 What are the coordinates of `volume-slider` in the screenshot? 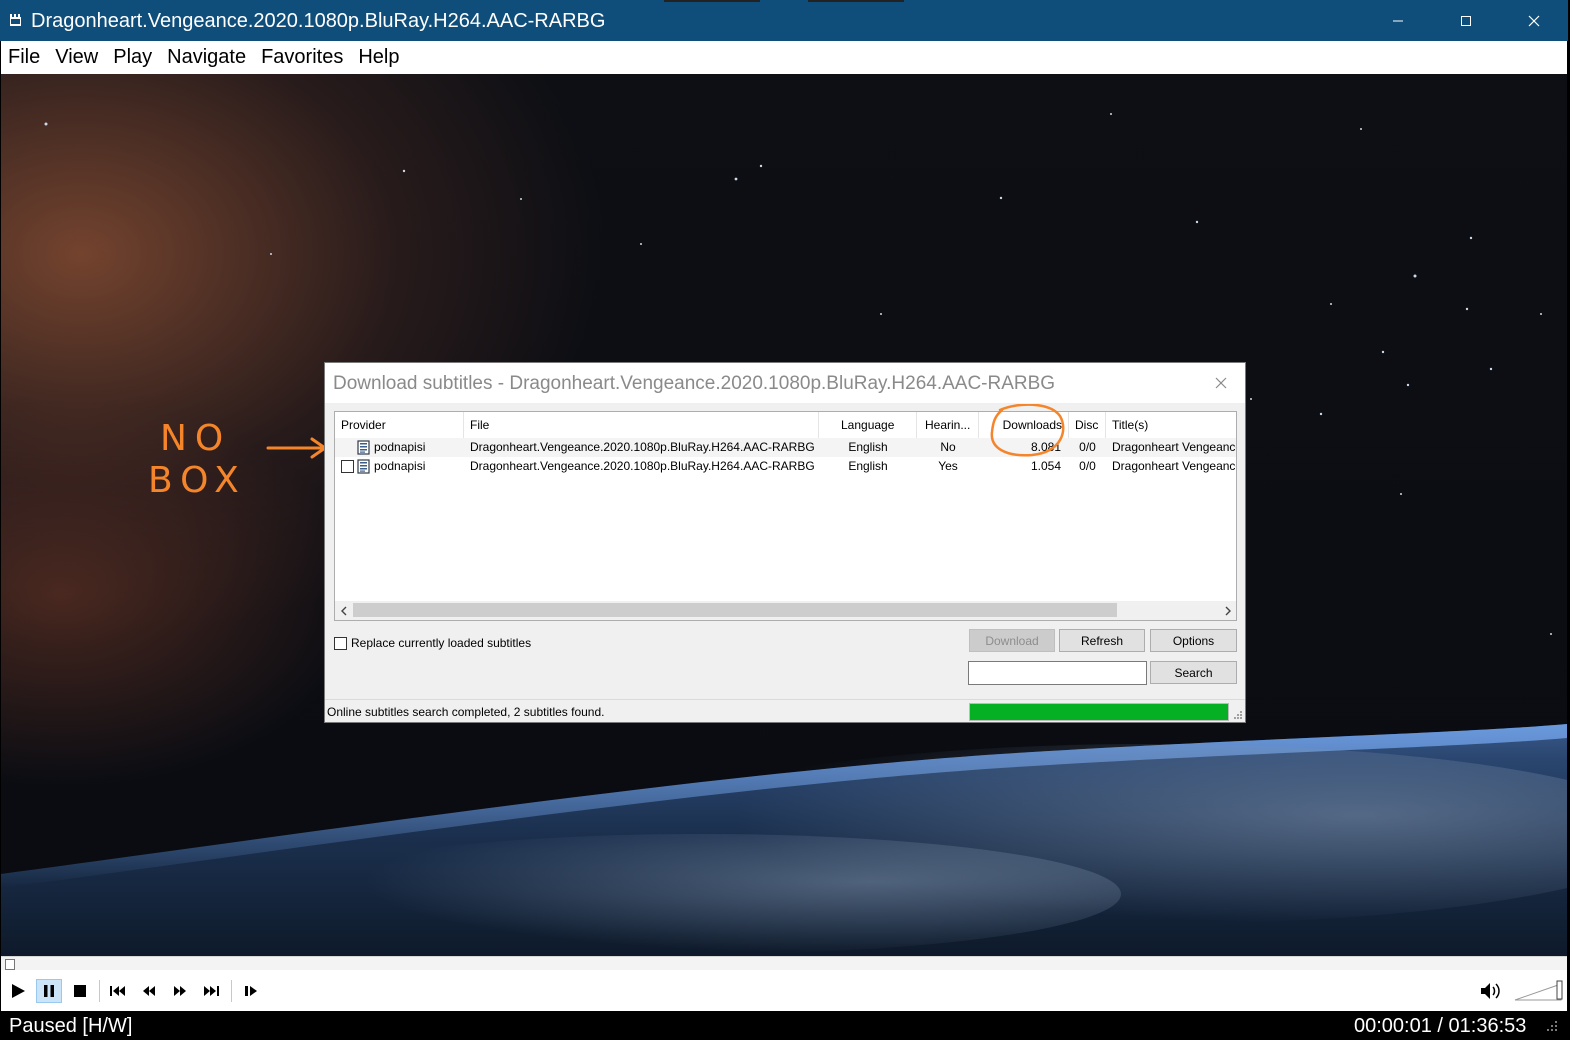 It's located at (1539, 991).